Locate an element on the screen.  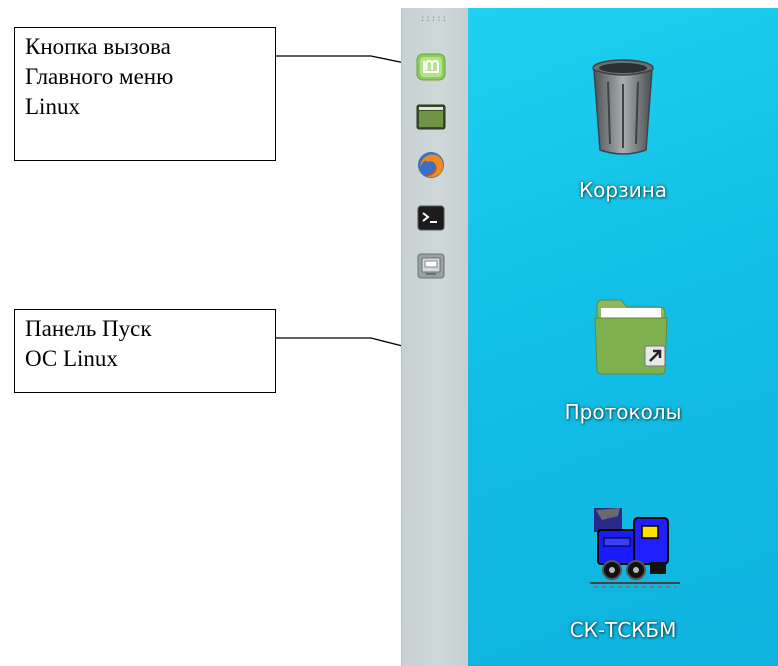
virtual-machine-launcher is located at coordinates (431, 266).